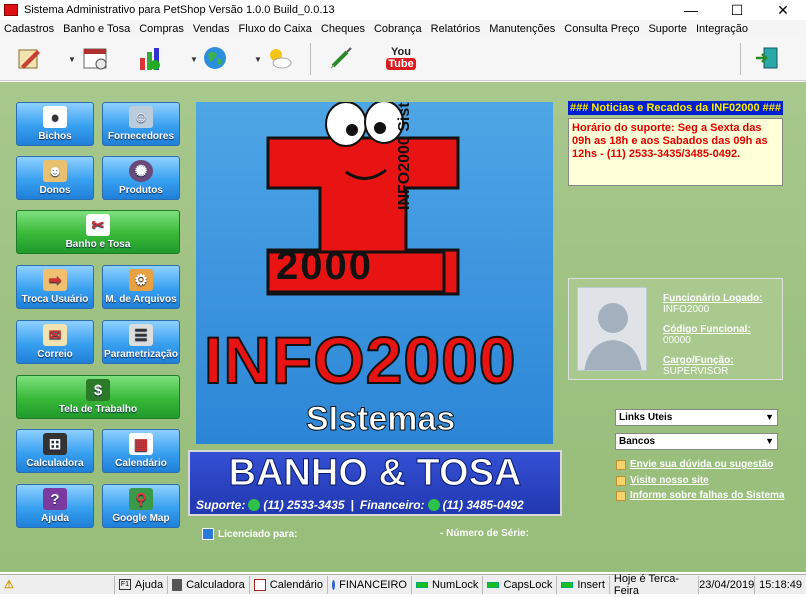 Image resolution: width=806 pixels, height=597 pixels. I want to click on link-falhas-text: Informe sobre falhas do Sistema, so click(707, 495).